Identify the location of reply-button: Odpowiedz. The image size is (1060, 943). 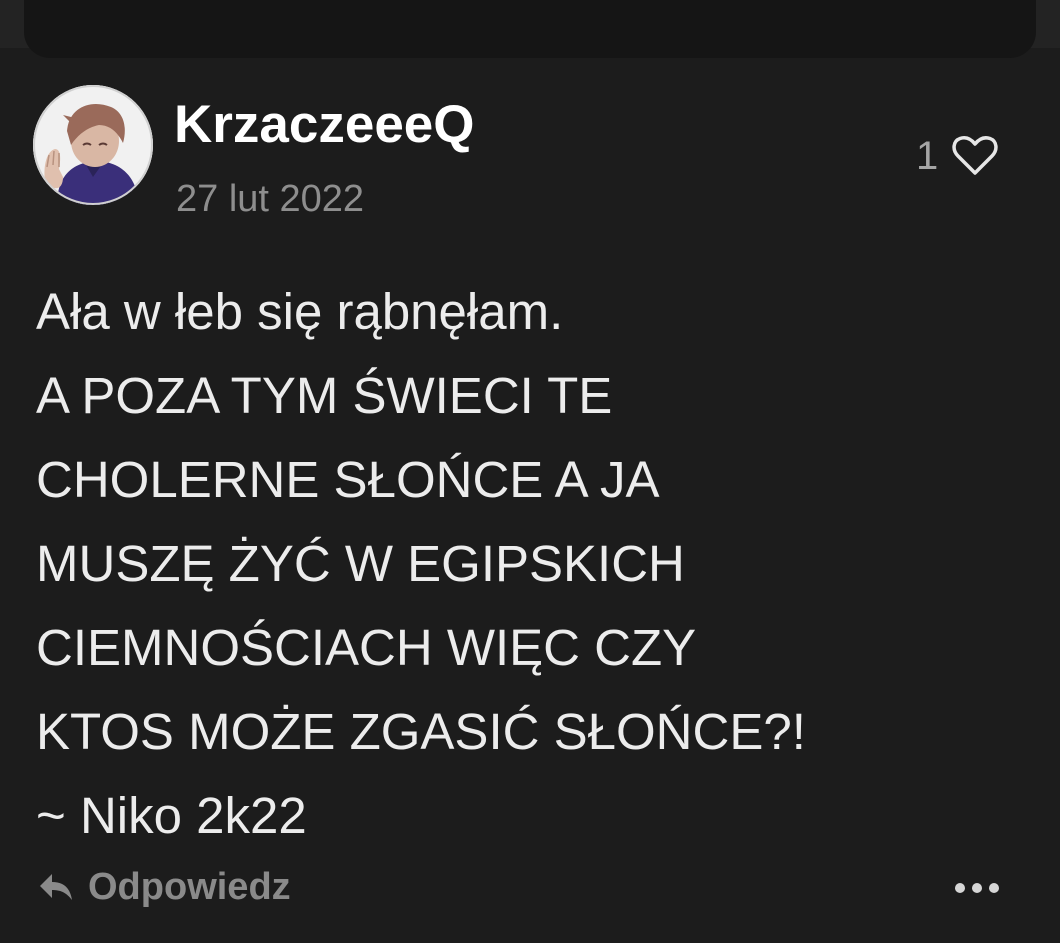
(164, 887).